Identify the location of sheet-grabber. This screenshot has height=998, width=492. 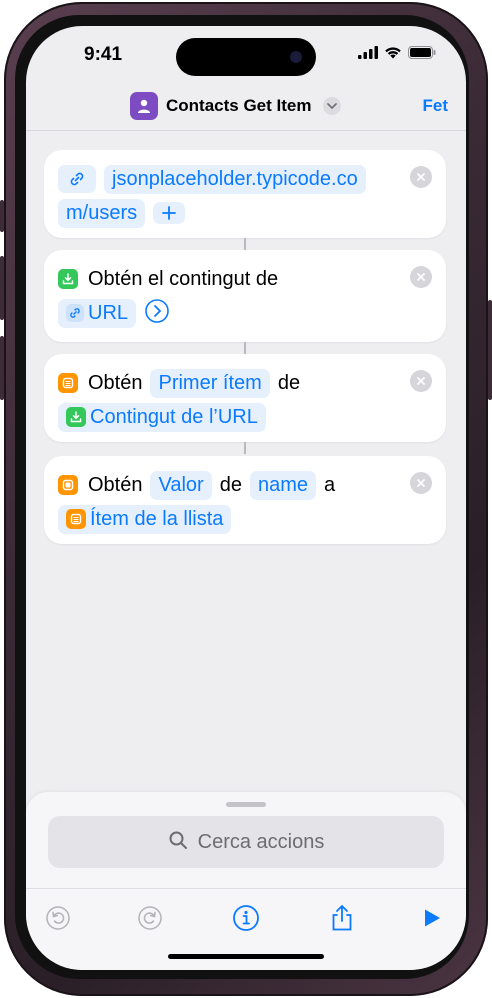
(246, 804).